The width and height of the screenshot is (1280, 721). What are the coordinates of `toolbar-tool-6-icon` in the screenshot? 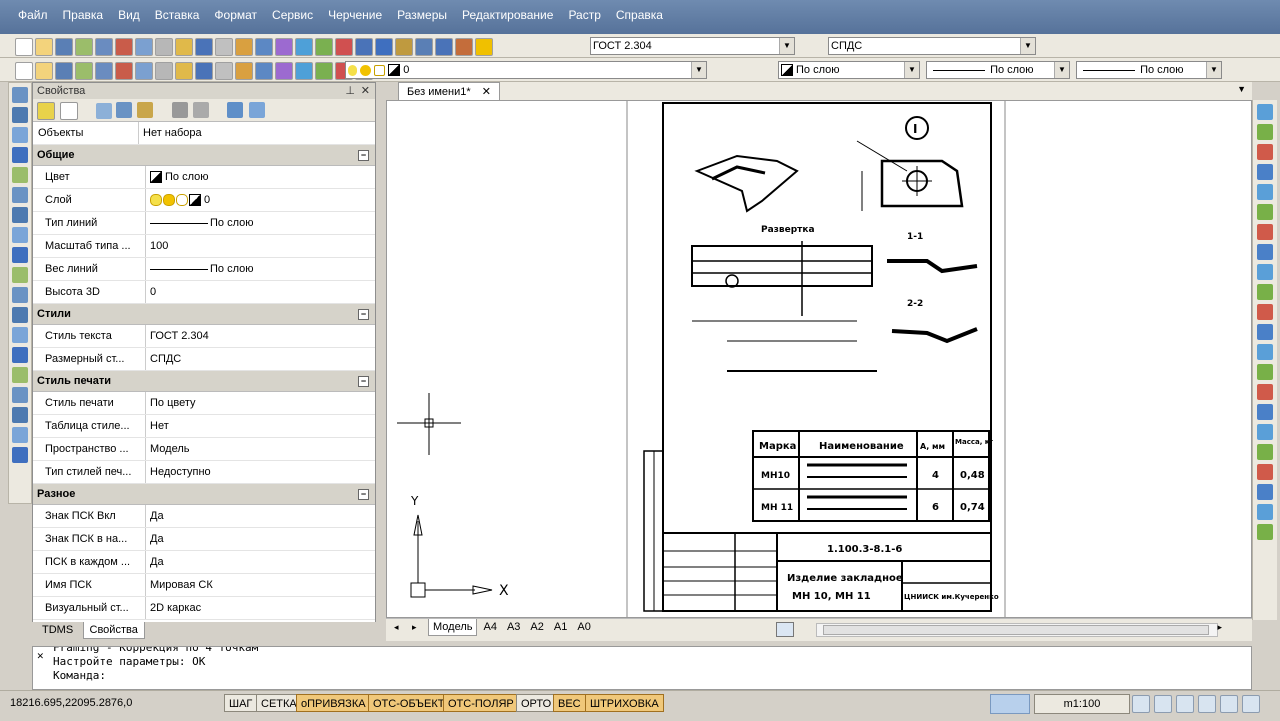 It's located at (144, 47).